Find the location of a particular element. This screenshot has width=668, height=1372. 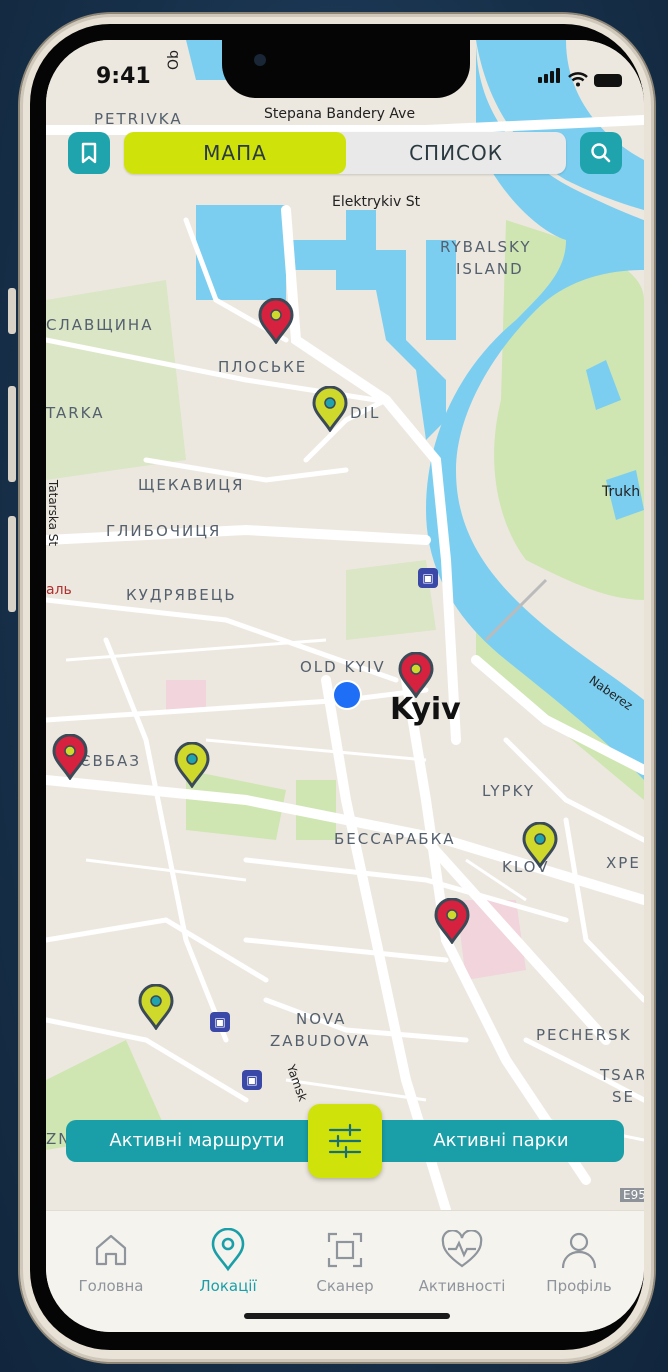

tab-scanner: Сканер is located at coordinates (345, 1261).